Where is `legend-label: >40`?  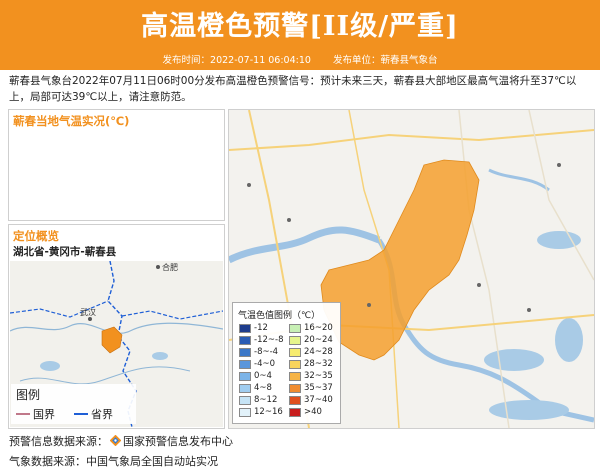
legend-label: >40 is located at coordinates (313, 412).